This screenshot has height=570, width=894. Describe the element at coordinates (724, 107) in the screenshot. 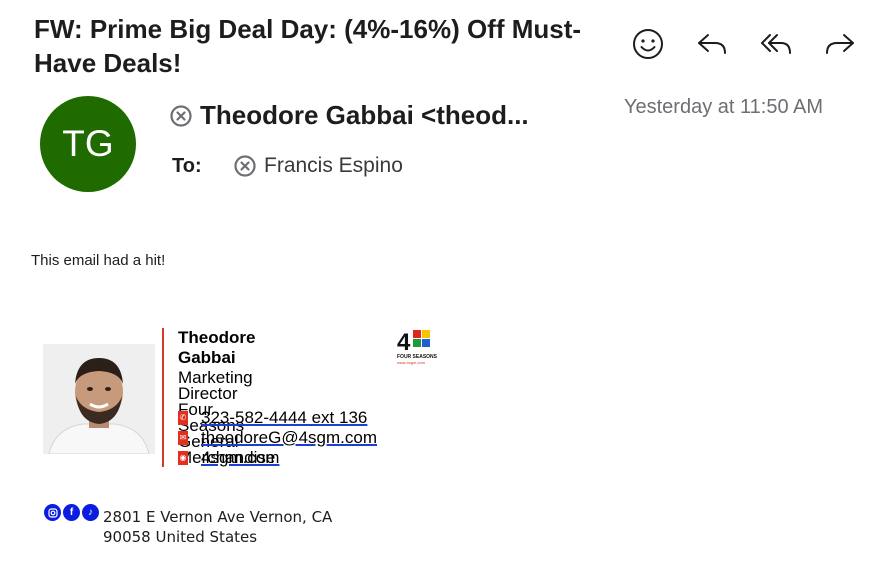

I see `email-date: Yesterday at 11:50 AM` at that location.